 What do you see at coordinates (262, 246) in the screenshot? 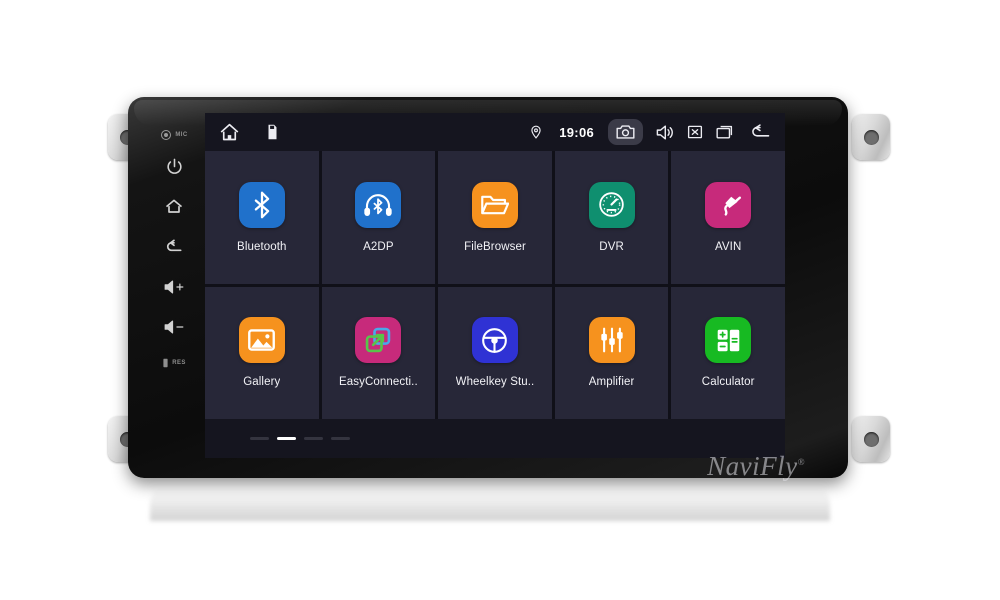
I see `app-label: Bluetooth` at bounding box center [262, 246].